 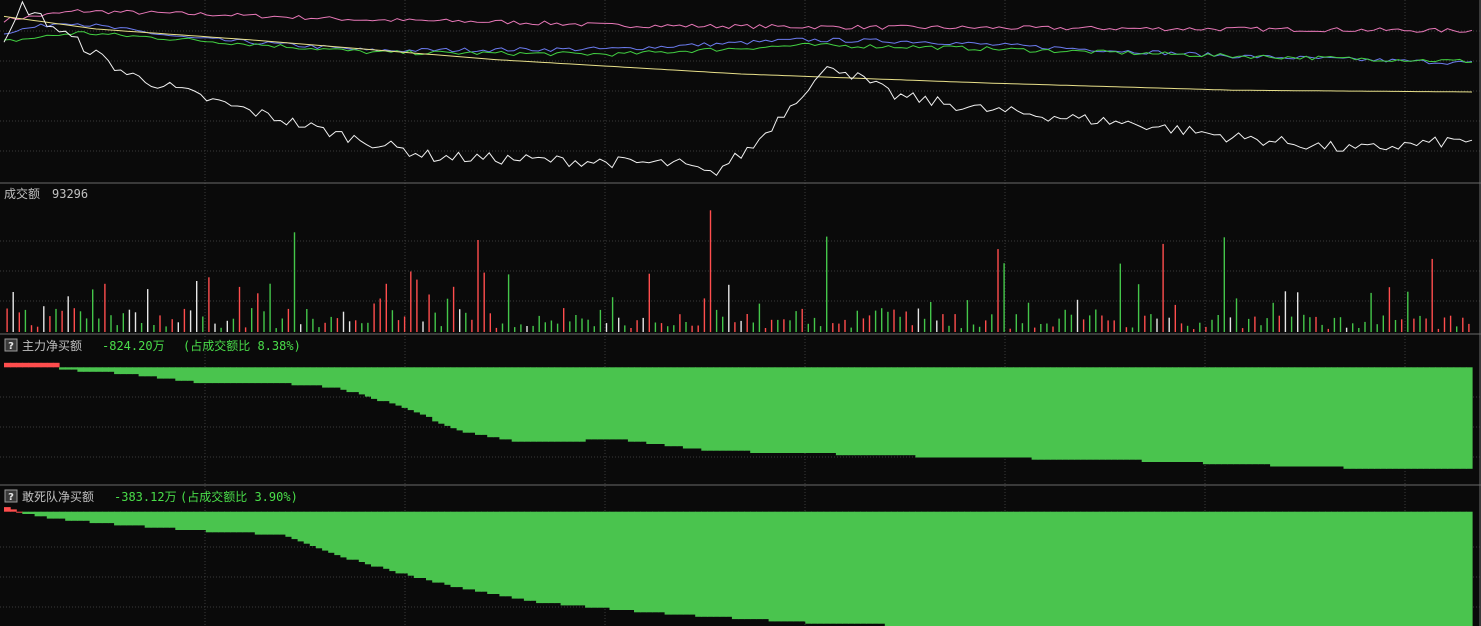 I want to click on dare-to-die-help-icon: ?, so click(x=11, y=496).